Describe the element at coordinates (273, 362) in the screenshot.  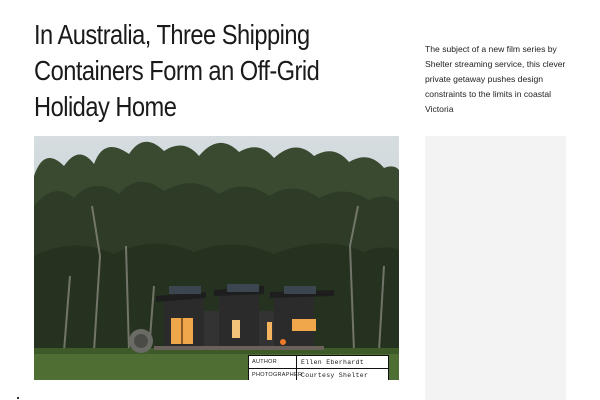
I see `author-label: AUTHOR` at that location.